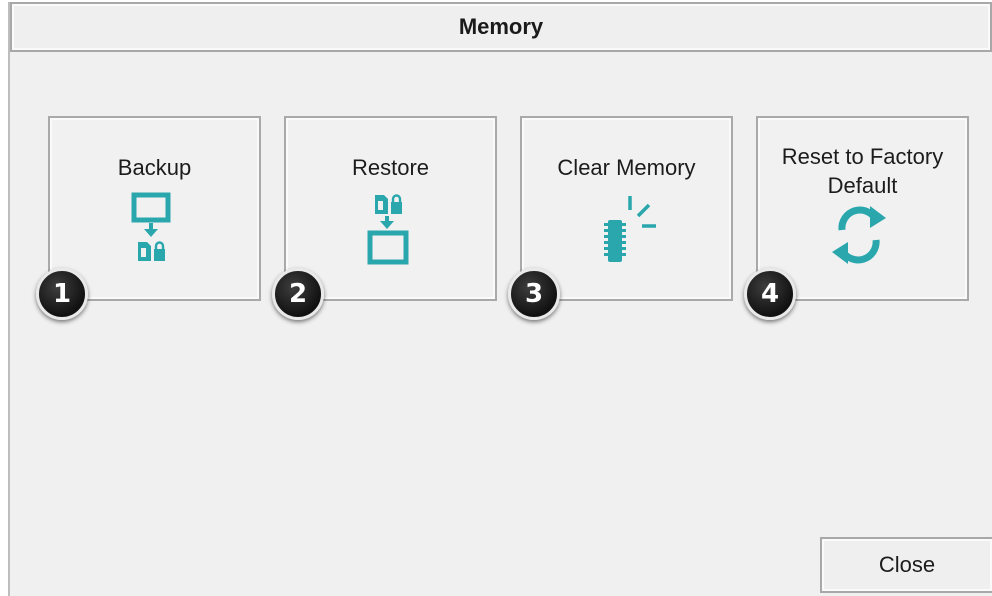 This screenshot has height=596, width=992. Describe the element at coordinates (534, 294) in the screenshot. I see `badge-3: 3` at that location.